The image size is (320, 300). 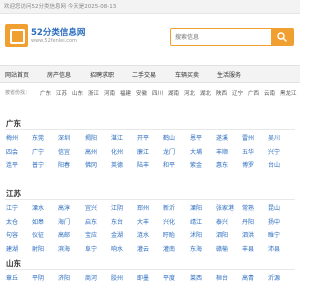 I want to click on city-link: 溧水, so click(x=38, y=207).